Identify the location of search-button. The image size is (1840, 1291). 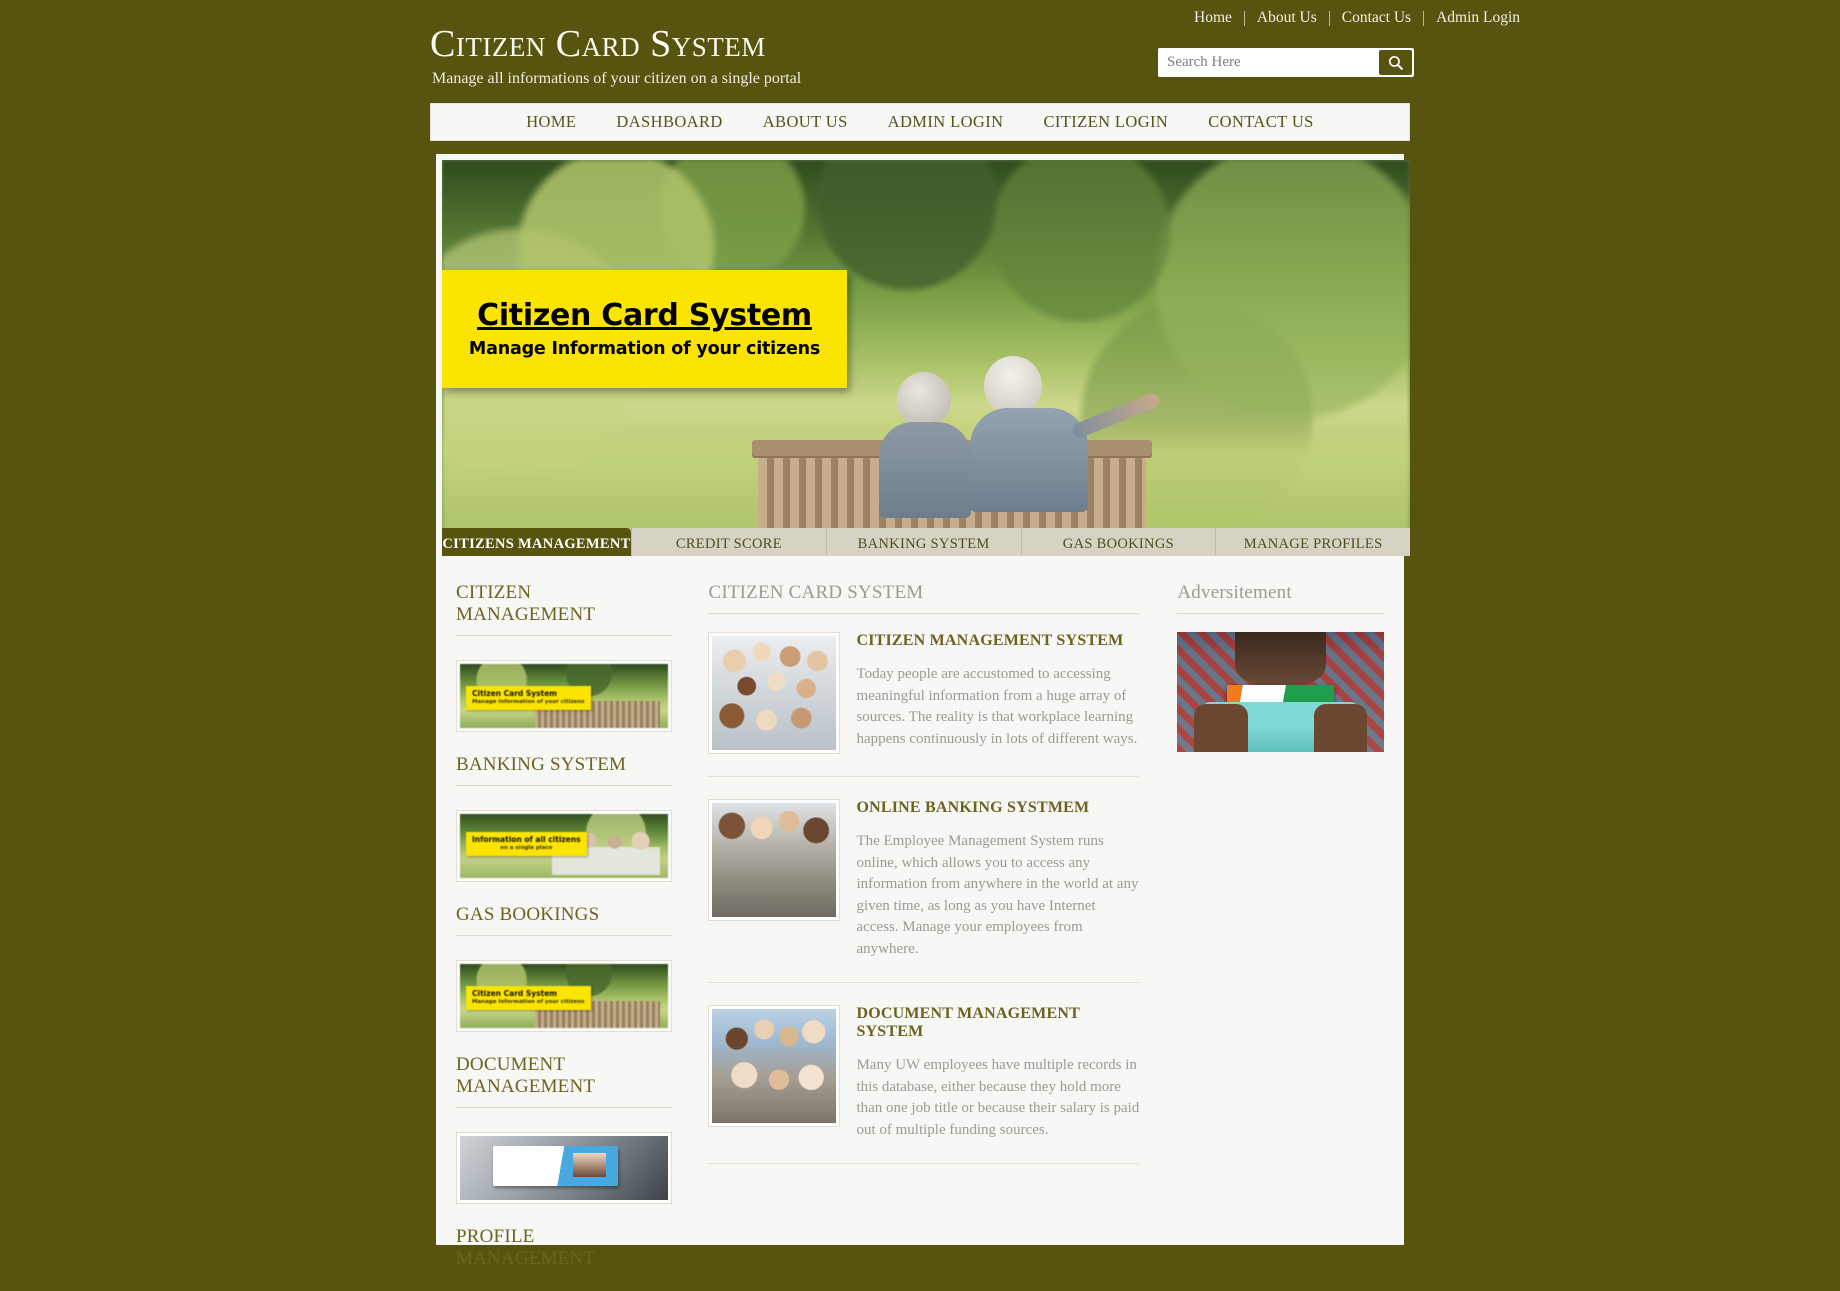
(1395, 62).